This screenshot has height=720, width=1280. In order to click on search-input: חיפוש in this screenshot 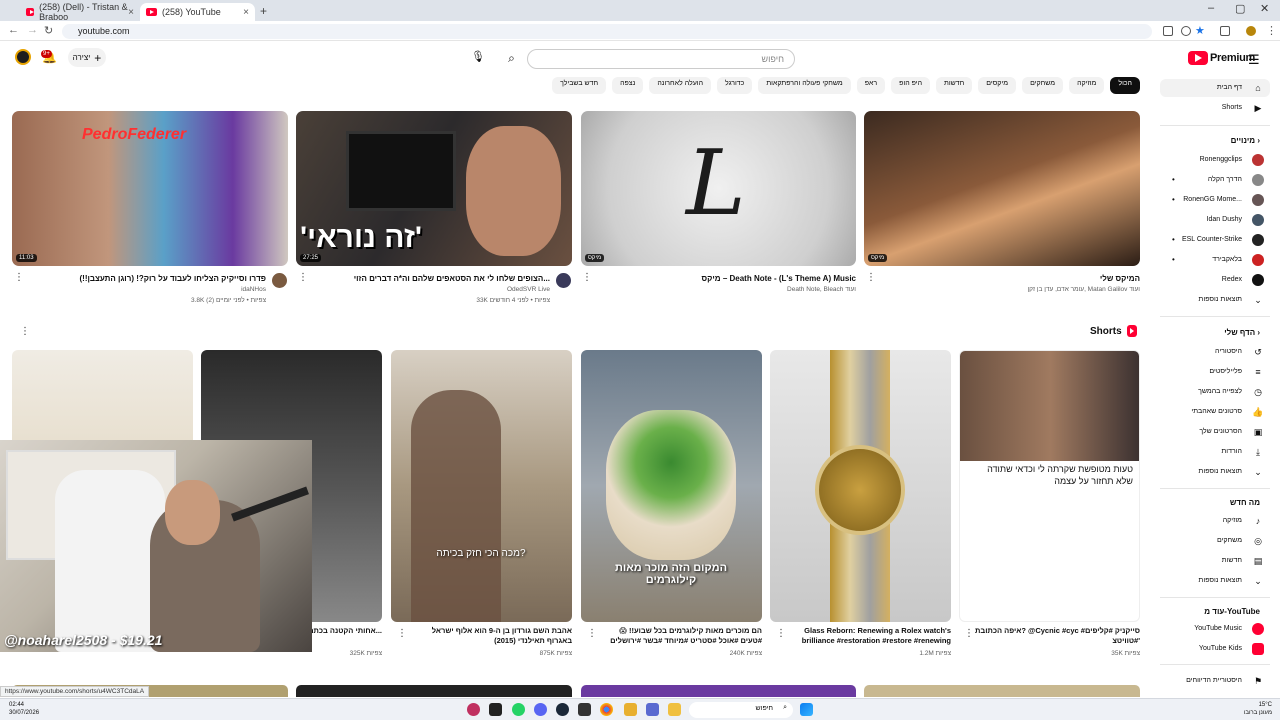, I will do `click(661, 59)`.